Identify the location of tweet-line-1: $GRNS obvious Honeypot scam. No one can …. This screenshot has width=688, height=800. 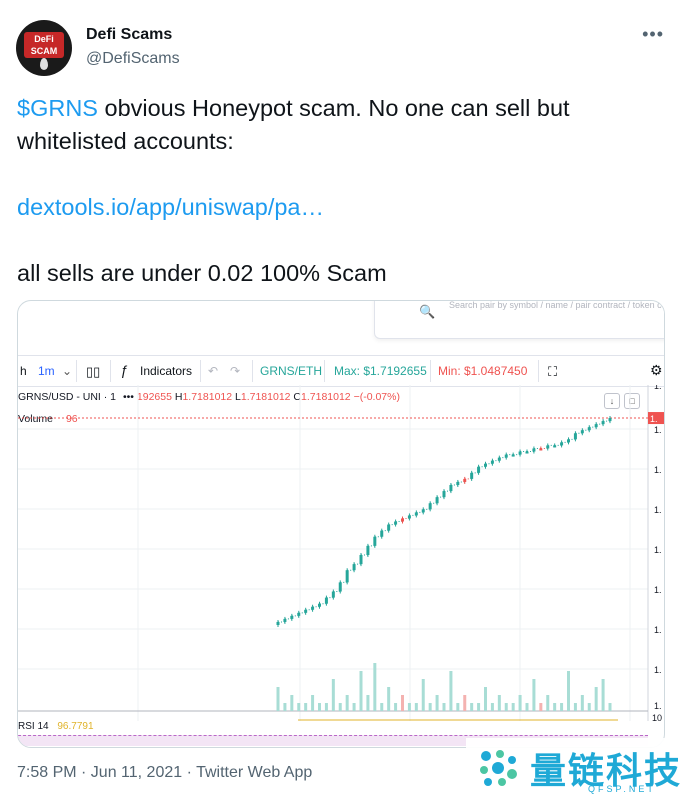
(337, 125).